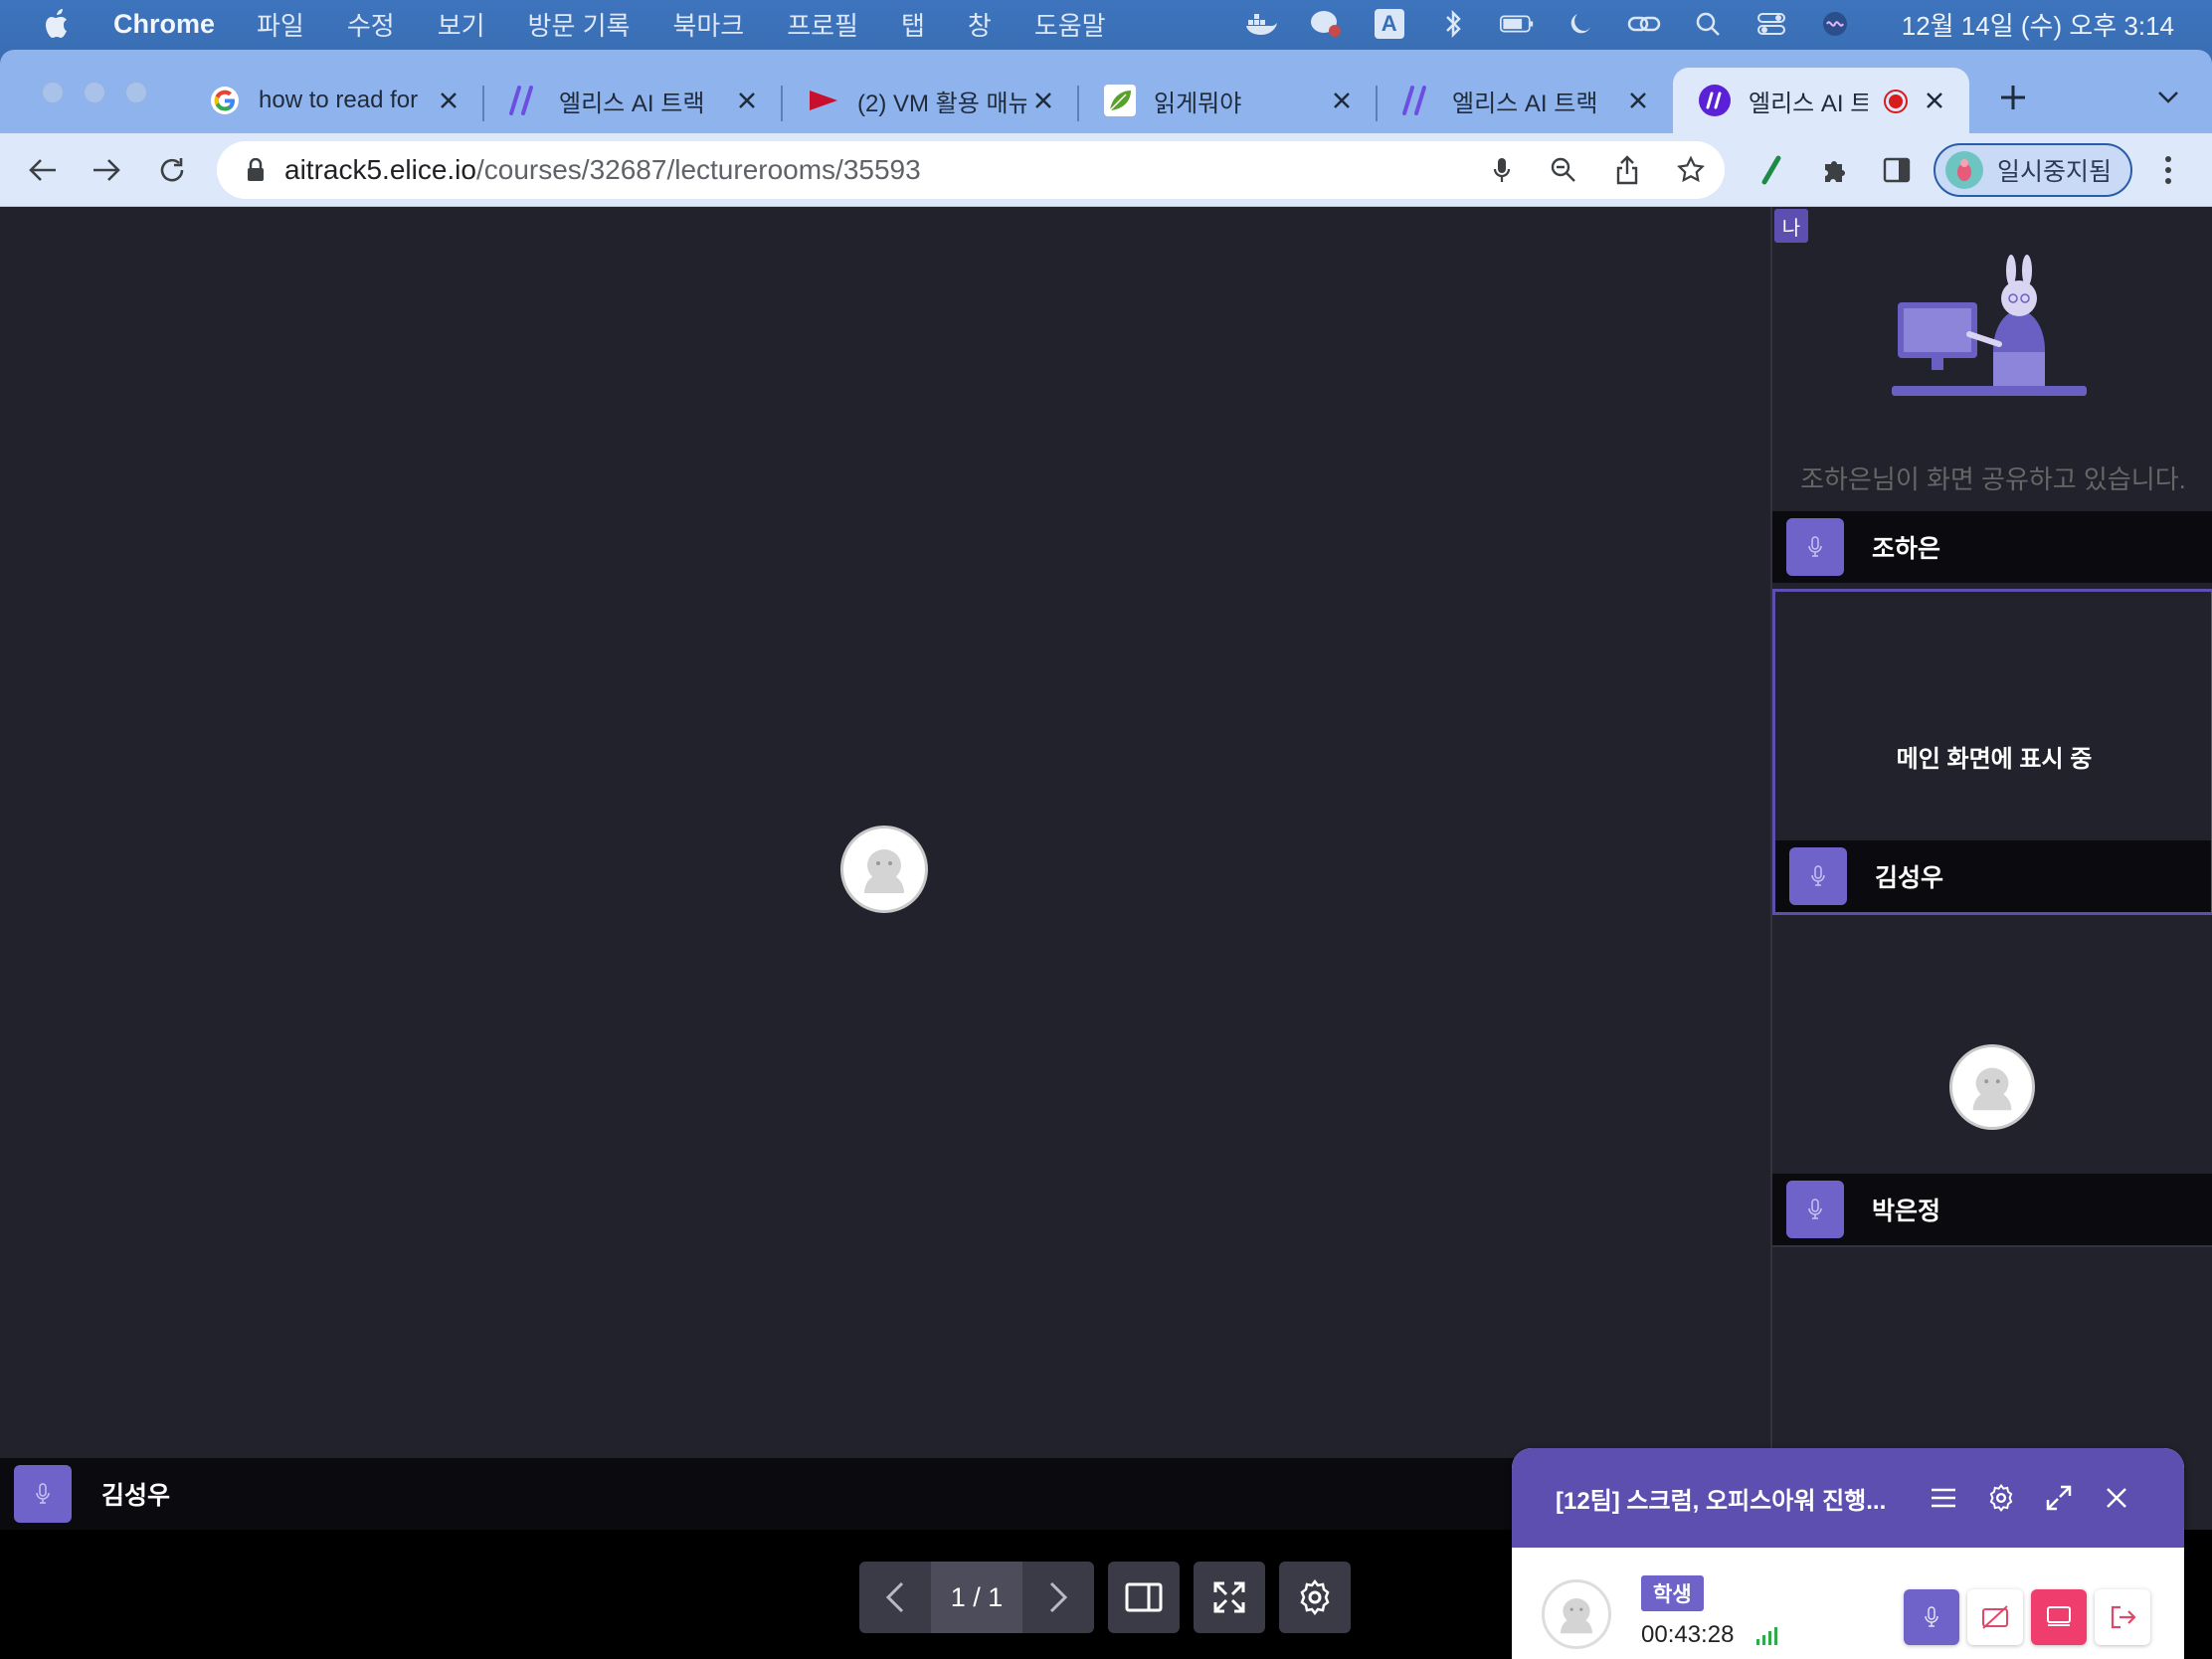  What do you see at coordinates (1931, 1617) in the screenshot?
I see `mic-toggle-button` at bounding box center [1931, 1617].